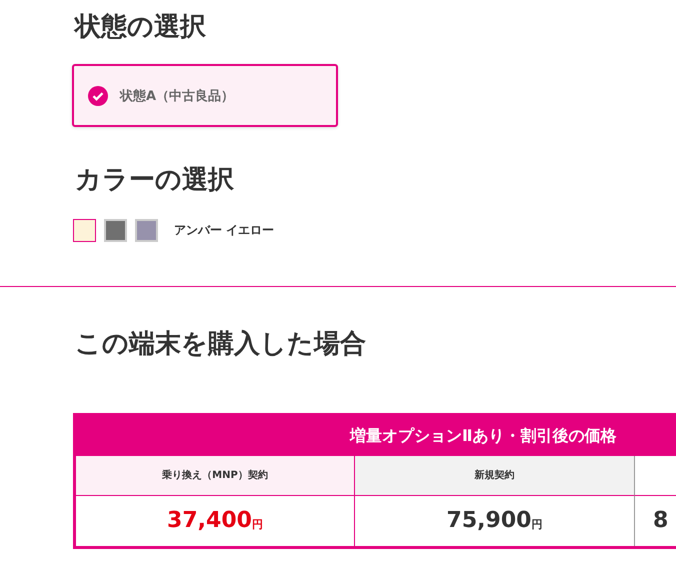 This screenshot has height=583, width=676. I want to click on price-cell: 8, so click(655, 520).